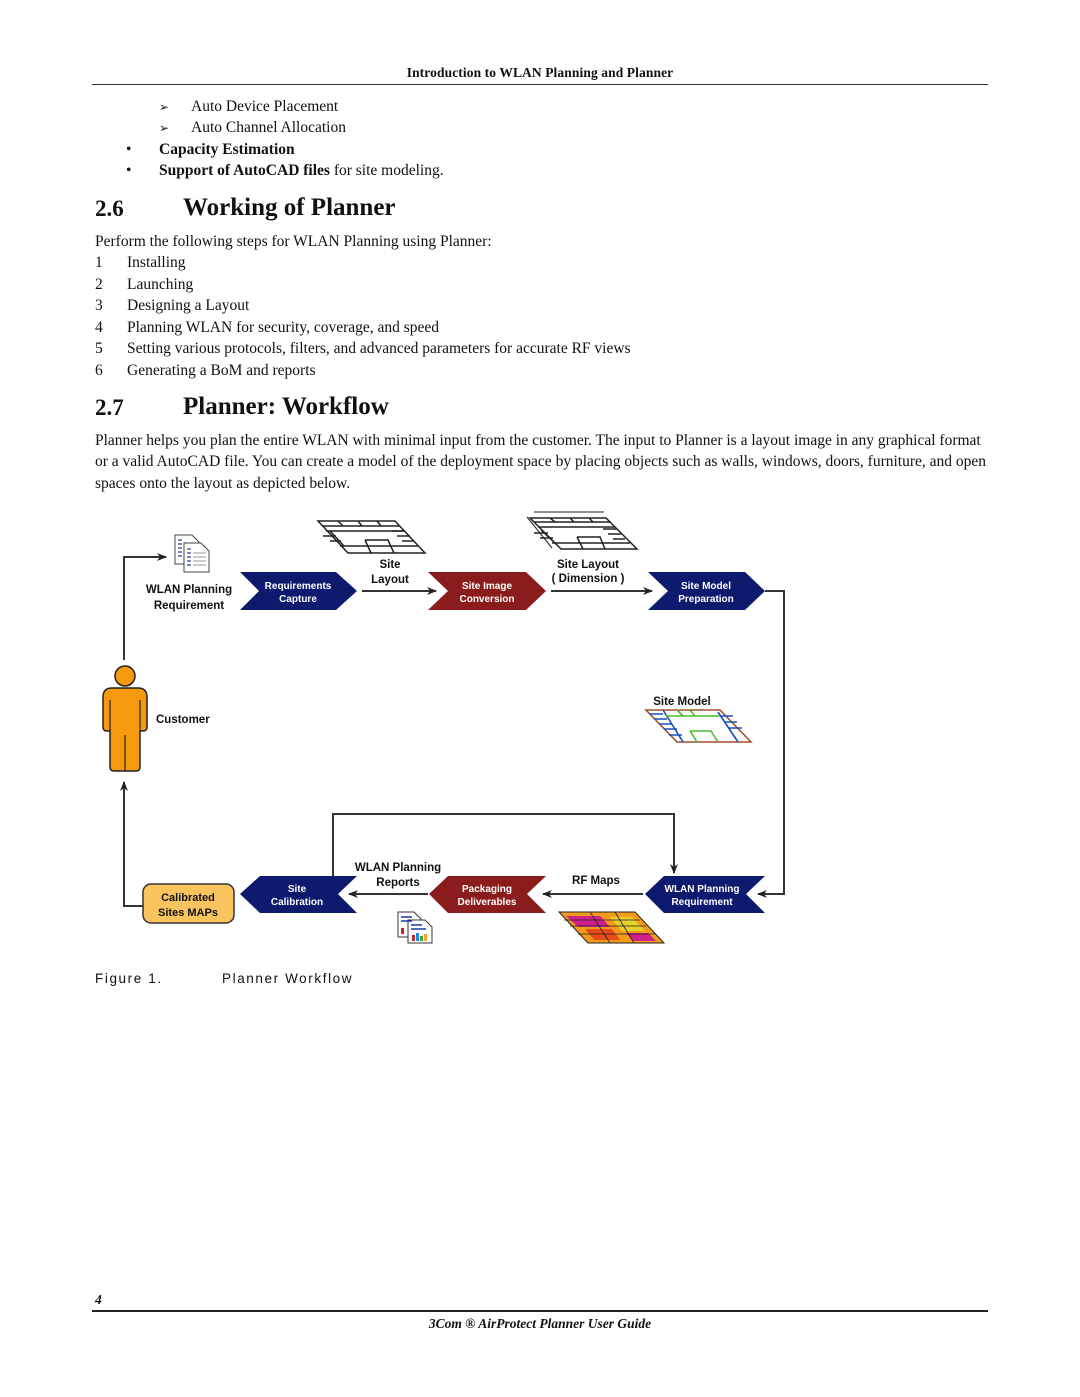 The width and height of the screenshot is (1080, 1397). What do you see at coordinates (706, 586) in the screenshot?
I see `svg-text: Site Model` at bounding box center [706, 586].